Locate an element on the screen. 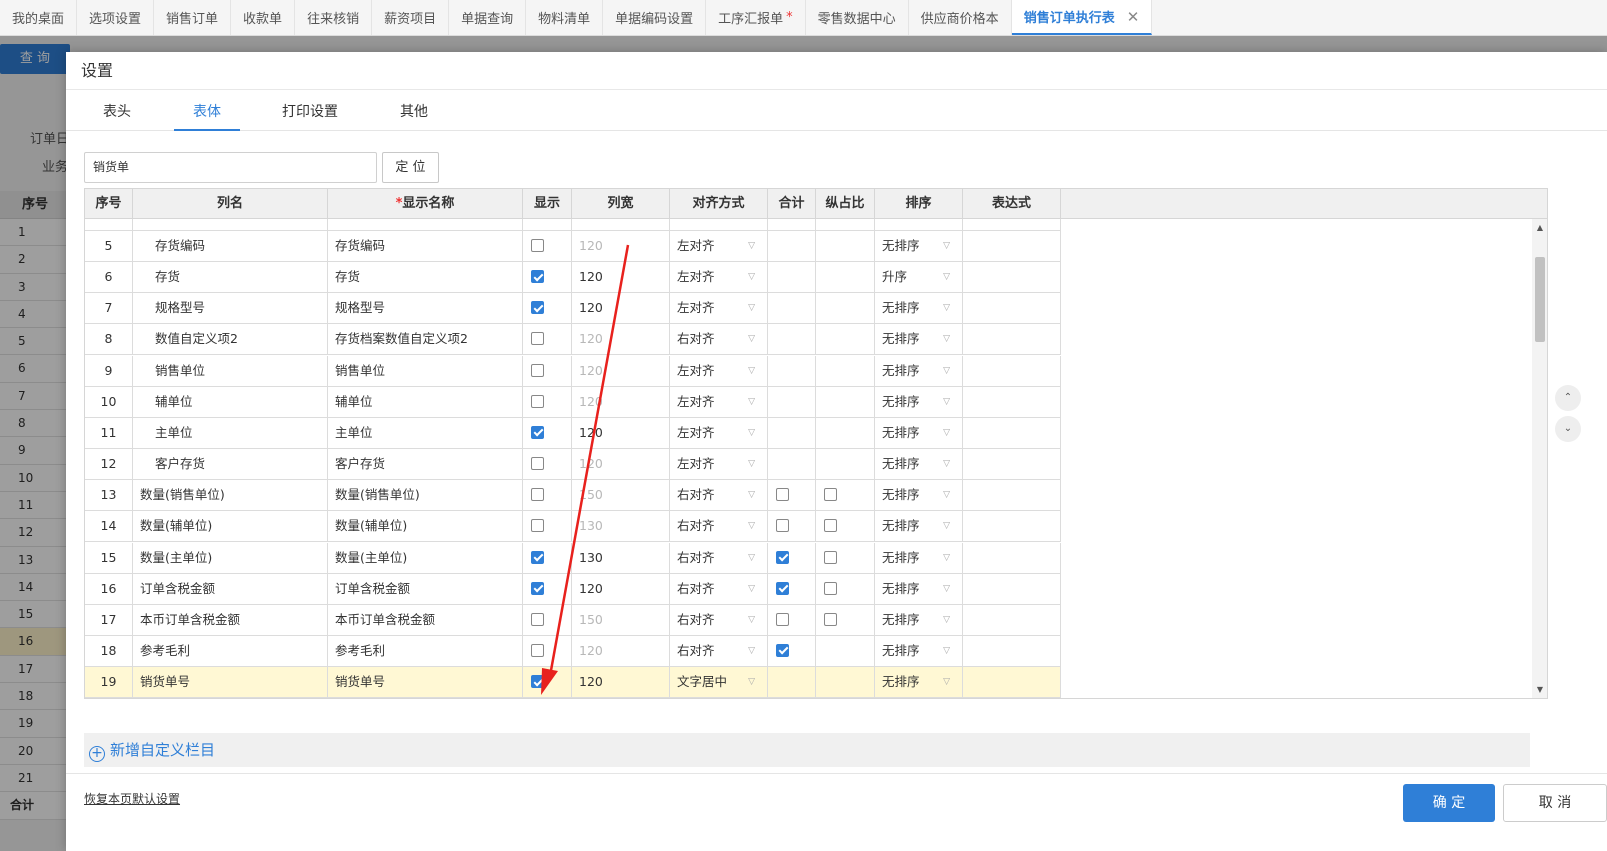 The height and width of the screenshot is (851, 1607). scroll-up-icon: ▲ is located at coordinates (1539, 227).